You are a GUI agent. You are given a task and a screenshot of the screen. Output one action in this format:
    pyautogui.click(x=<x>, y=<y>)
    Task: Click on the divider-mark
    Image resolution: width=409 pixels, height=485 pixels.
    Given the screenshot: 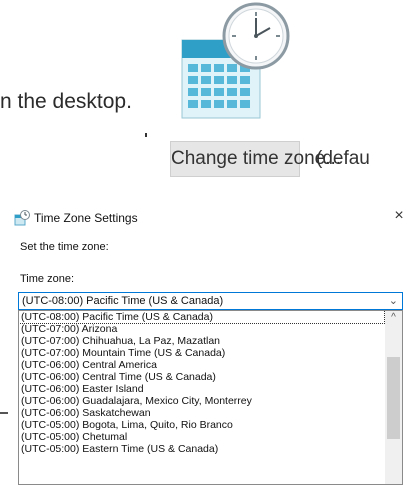 What is the action you would take?
    pyautogui.click(x=146, y=135)
    